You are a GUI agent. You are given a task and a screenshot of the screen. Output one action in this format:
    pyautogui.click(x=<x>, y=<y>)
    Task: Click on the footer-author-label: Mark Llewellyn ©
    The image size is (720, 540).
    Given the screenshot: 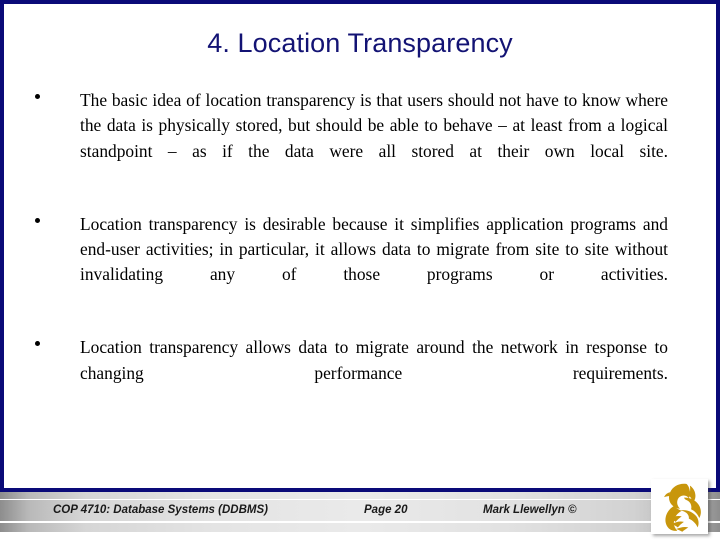 What is the action you would take?
    pyautogui.click(x=530, y=510)
    